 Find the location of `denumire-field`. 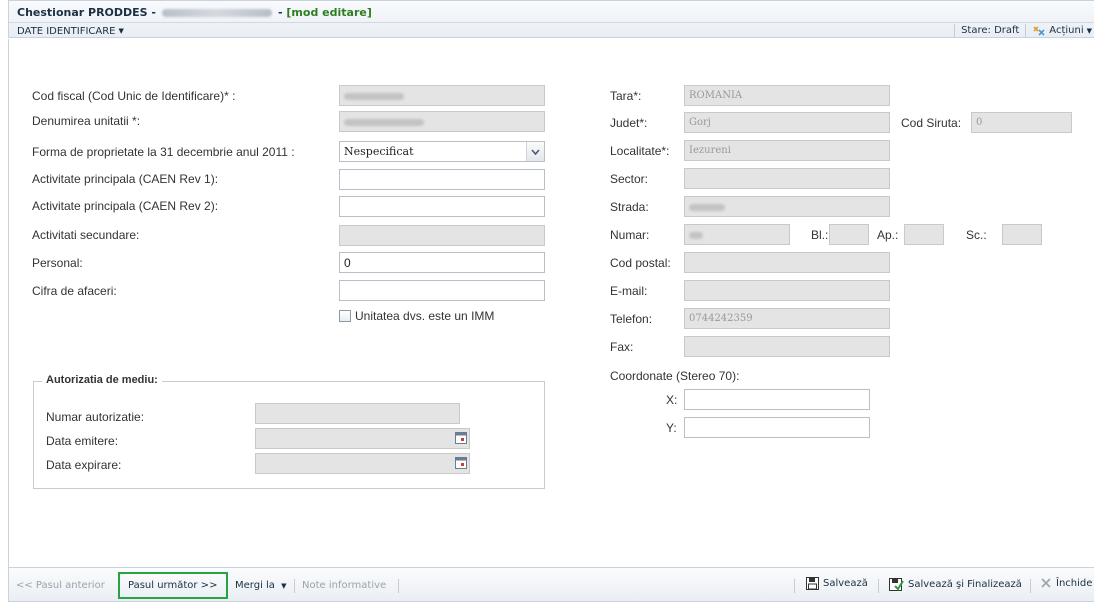

denumire-field is located at coordinates (442, 121).